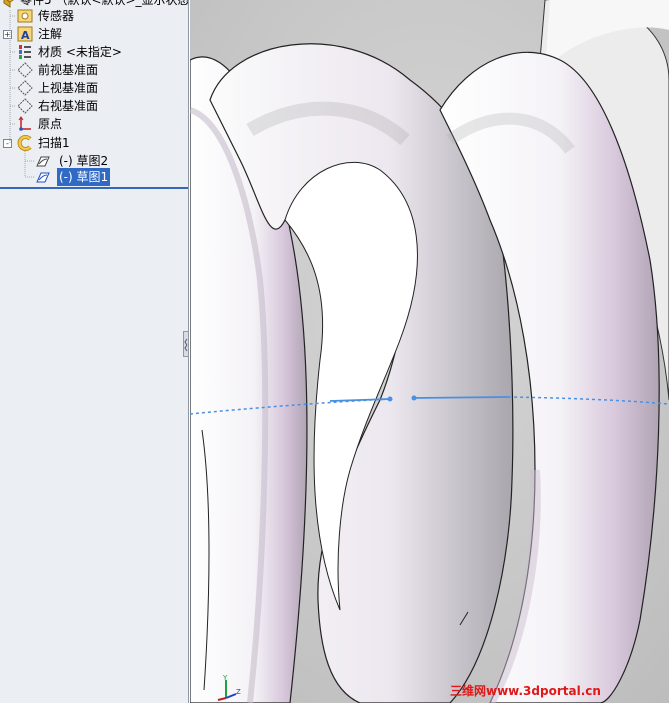  Describe the element at coordinates (525, 691) in the screenshot. I see `watermark: 三维网www.3dportal.cn` at that location.